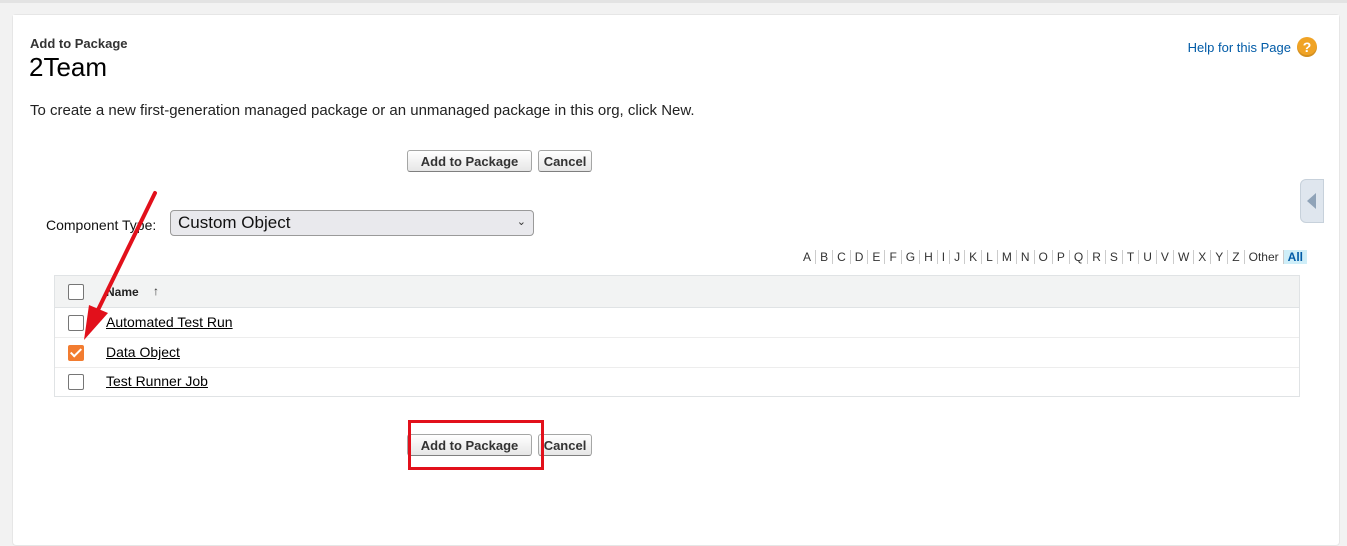  What do you see at coordinates (1024, 257) in the screenshot?
I see `alphabet-filter-n: N` at bounding box center [1024, 257].